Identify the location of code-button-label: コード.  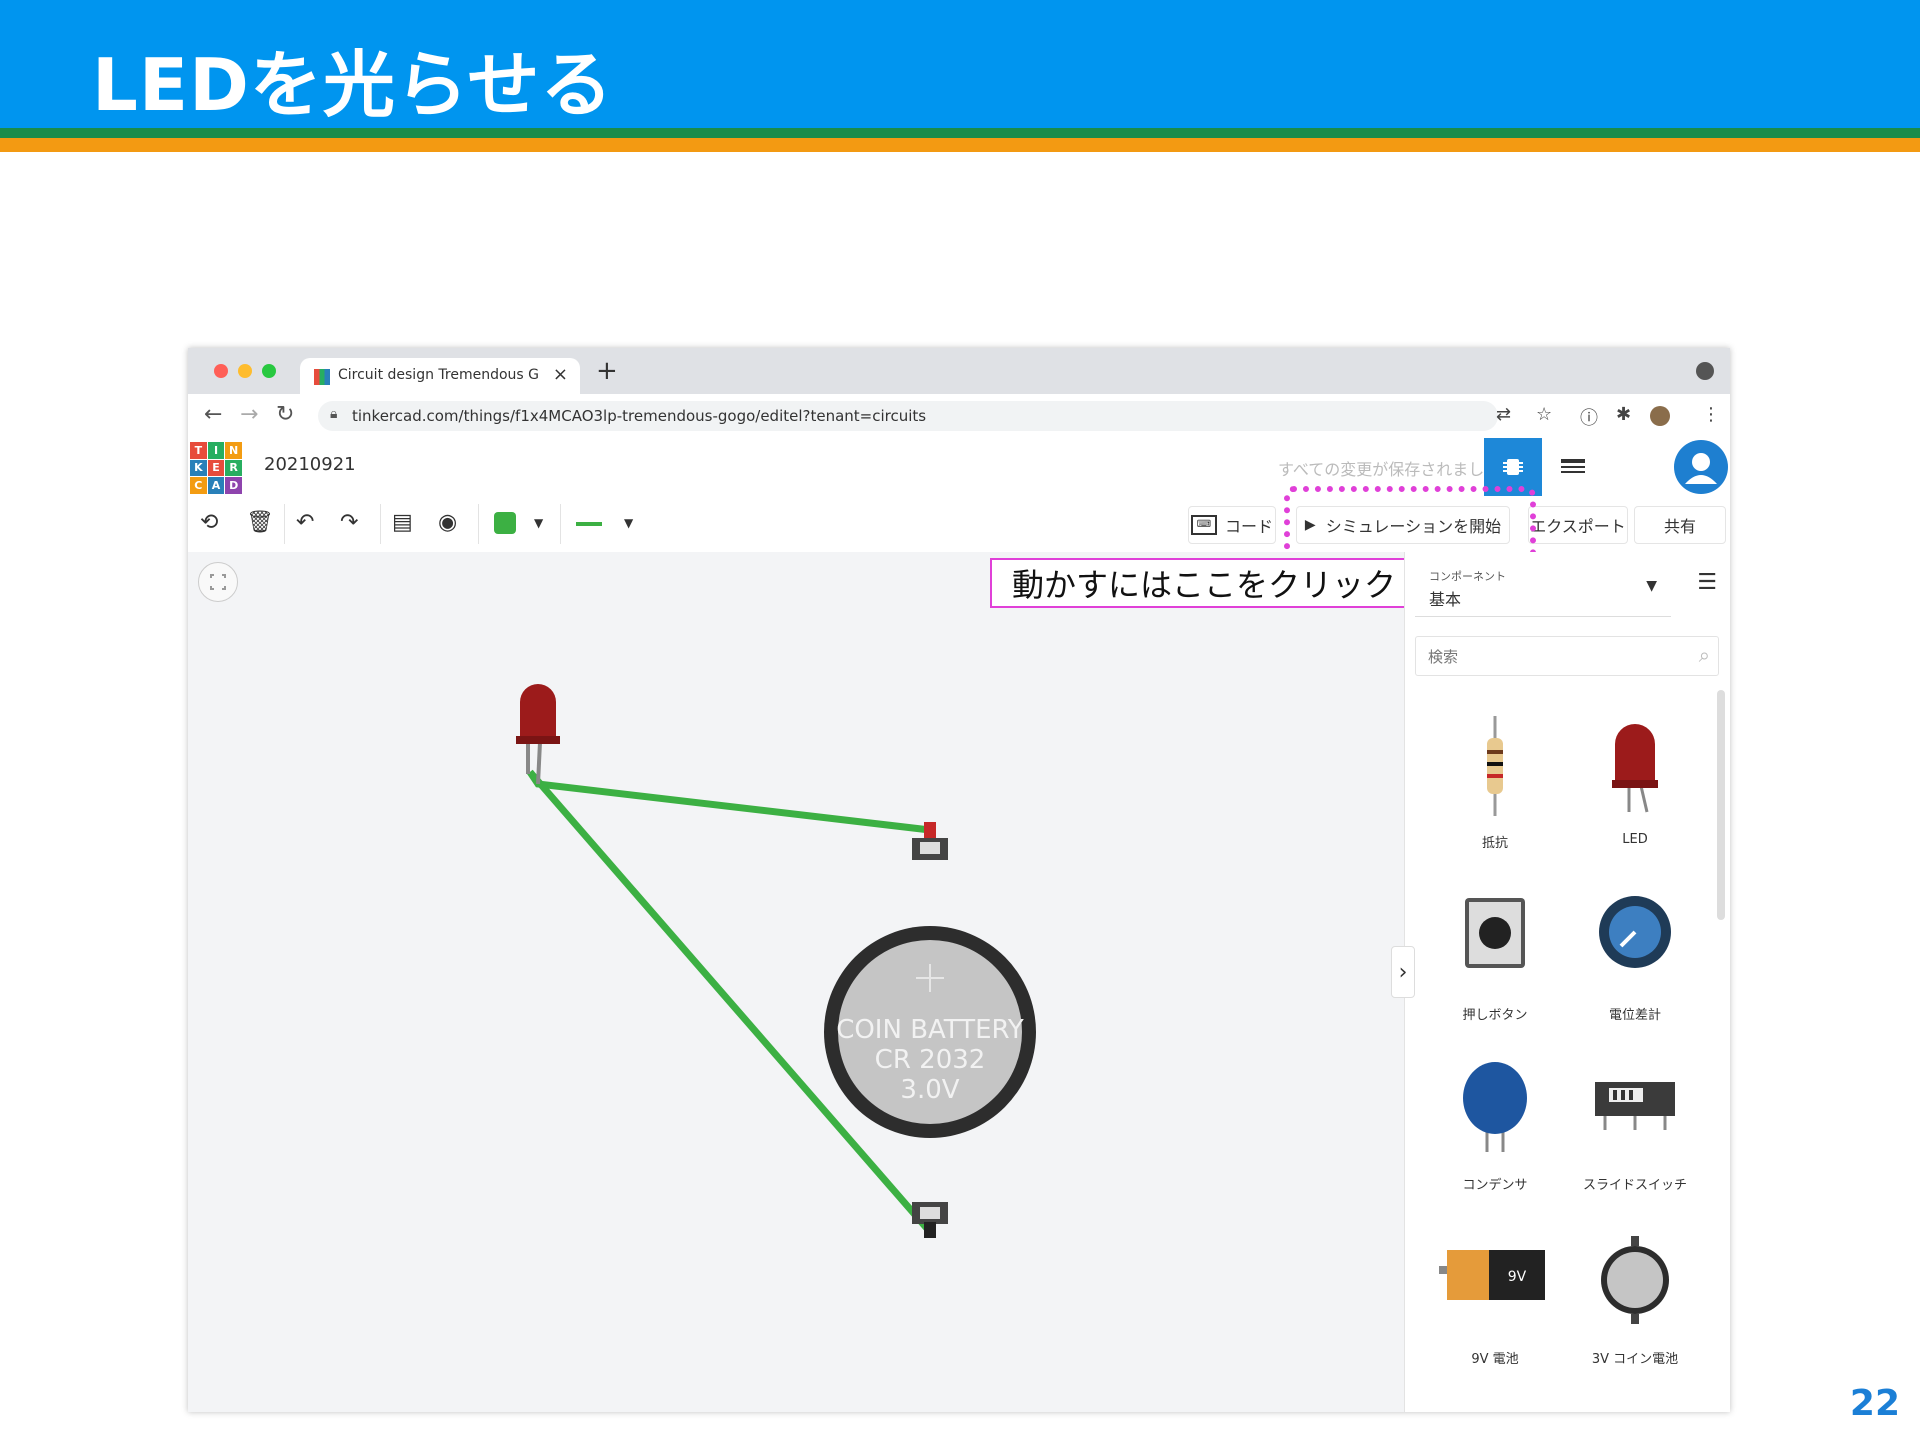
(1248, 526).